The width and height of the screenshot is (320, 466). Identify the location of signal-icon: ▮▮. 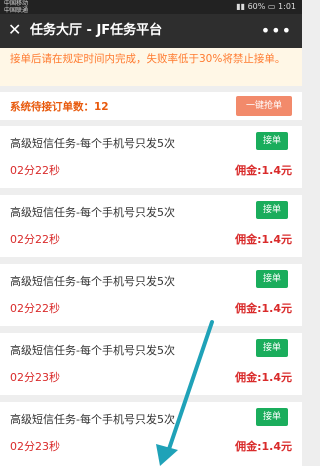
(241, 6).